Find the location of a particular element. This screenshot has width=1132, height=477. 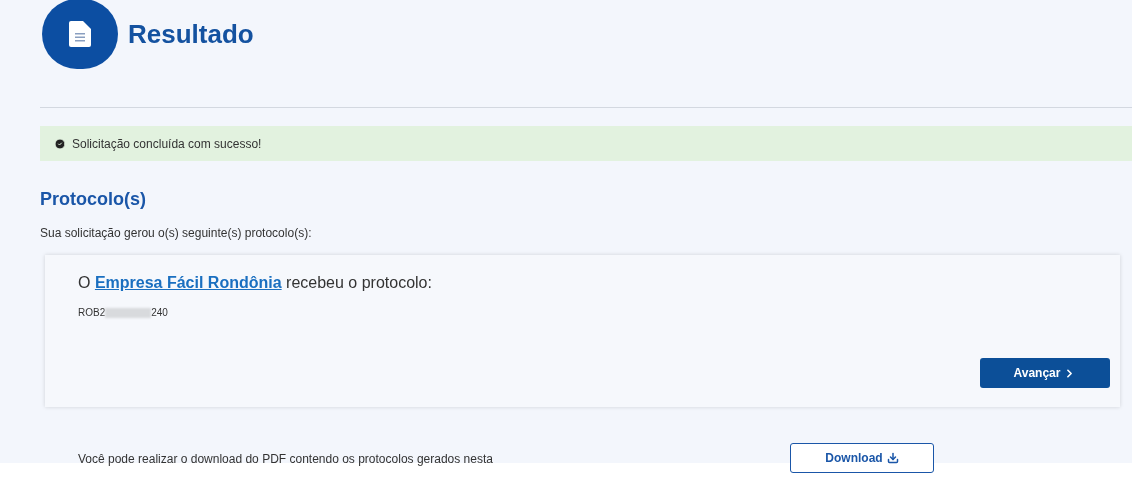

download-button: Download is located at coordinates (862, 458).